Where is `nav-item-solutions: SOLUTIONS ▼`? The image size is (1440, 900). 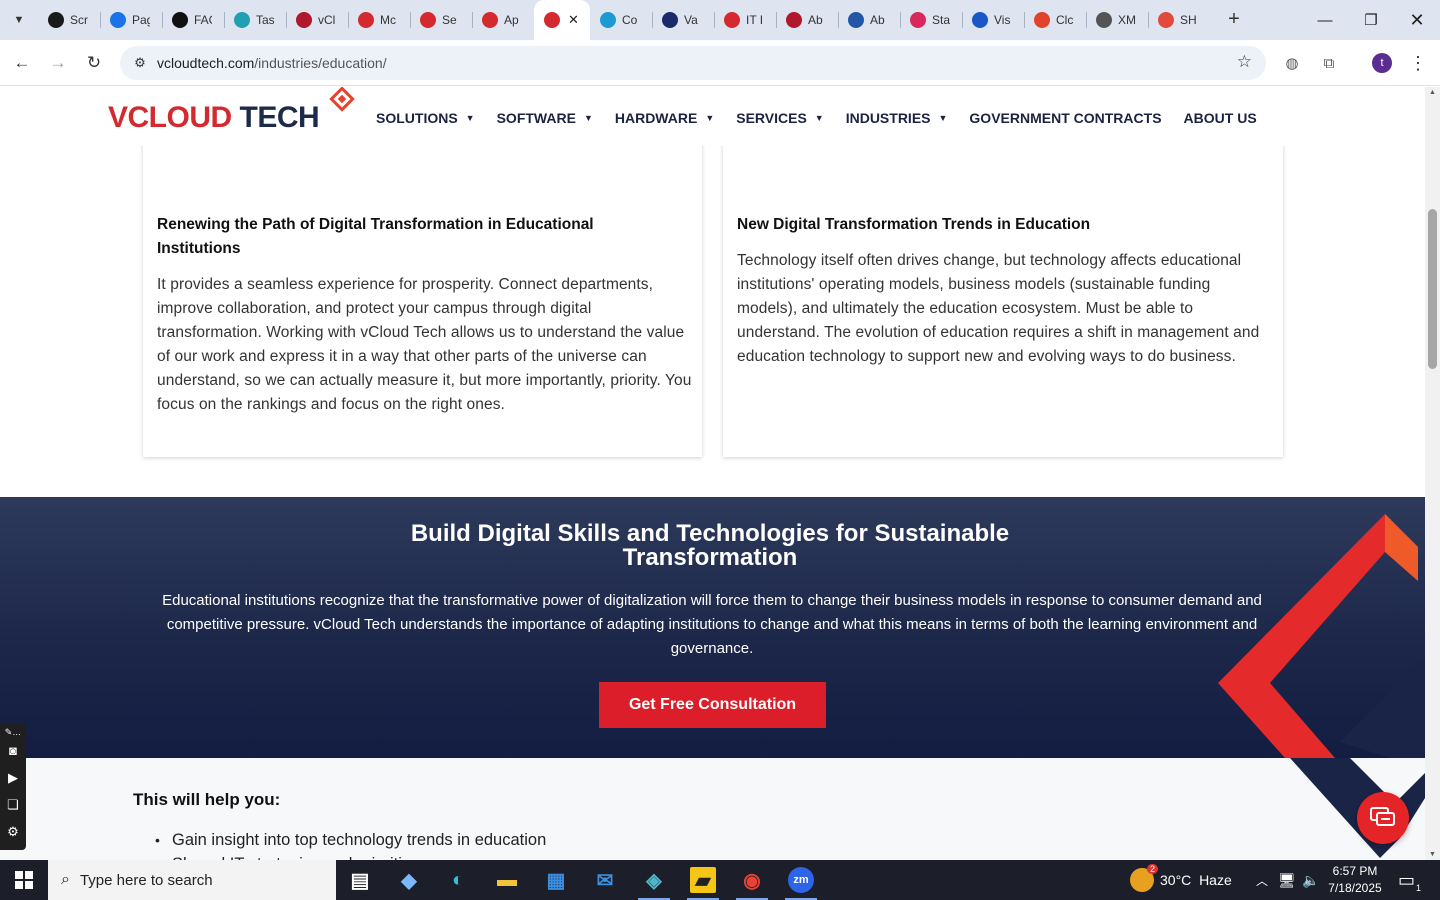 nav-item-solutions: SOLUTIONS ▼ is located at coordinates (425, 118).